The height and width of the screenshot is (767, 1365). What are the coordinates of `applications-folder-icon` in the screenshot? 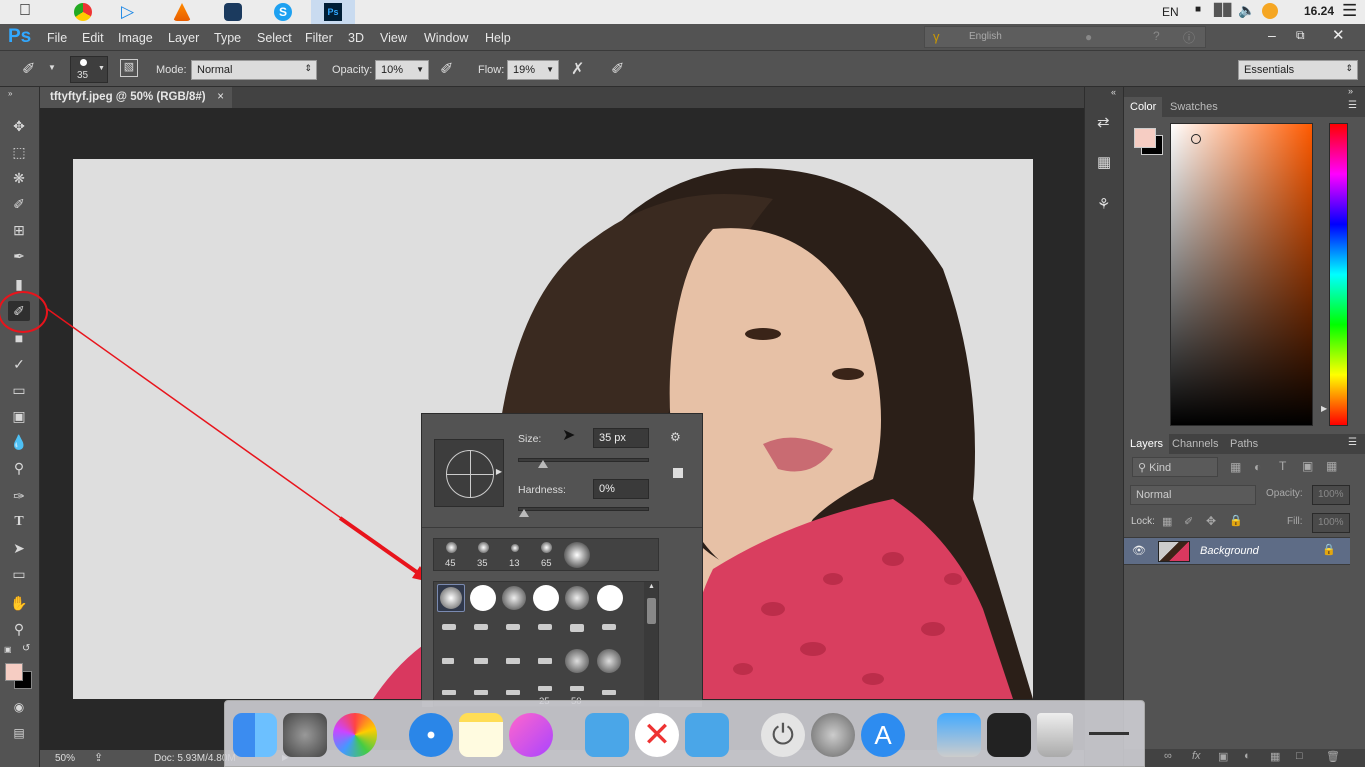 It's located at (707, 735).